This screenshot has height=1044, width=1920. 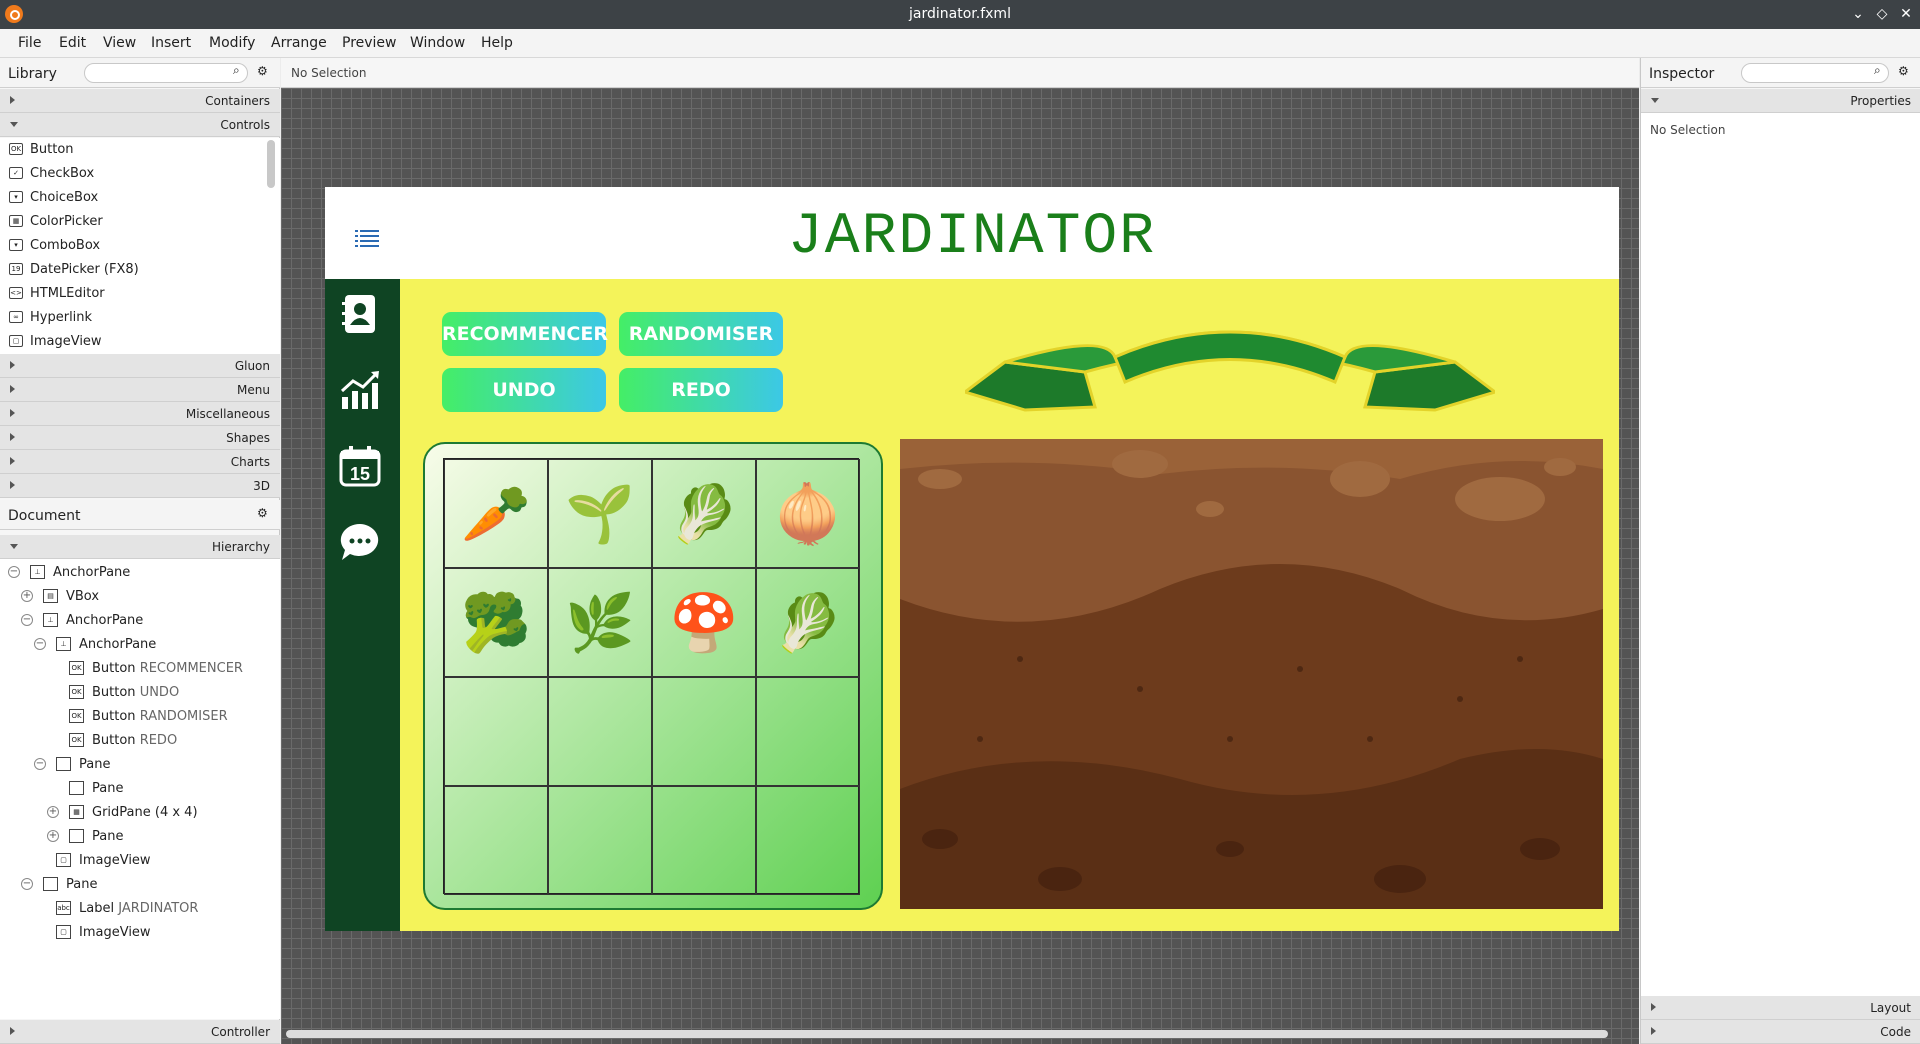 What do you see at coordinates (947, 1034) in the screenshot?
I see `horizontal-scrollbar` at bounding box center [947, 1034].